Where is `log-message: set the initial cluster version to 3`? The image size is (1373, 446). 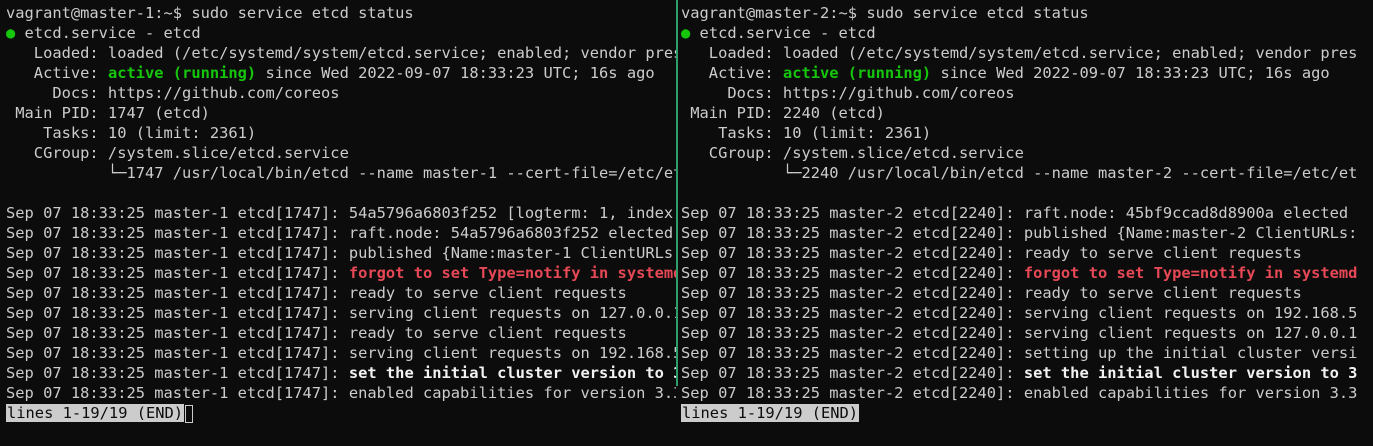 log-message: set the initial cluster version to 3 is located at coordinates (1190, 373).